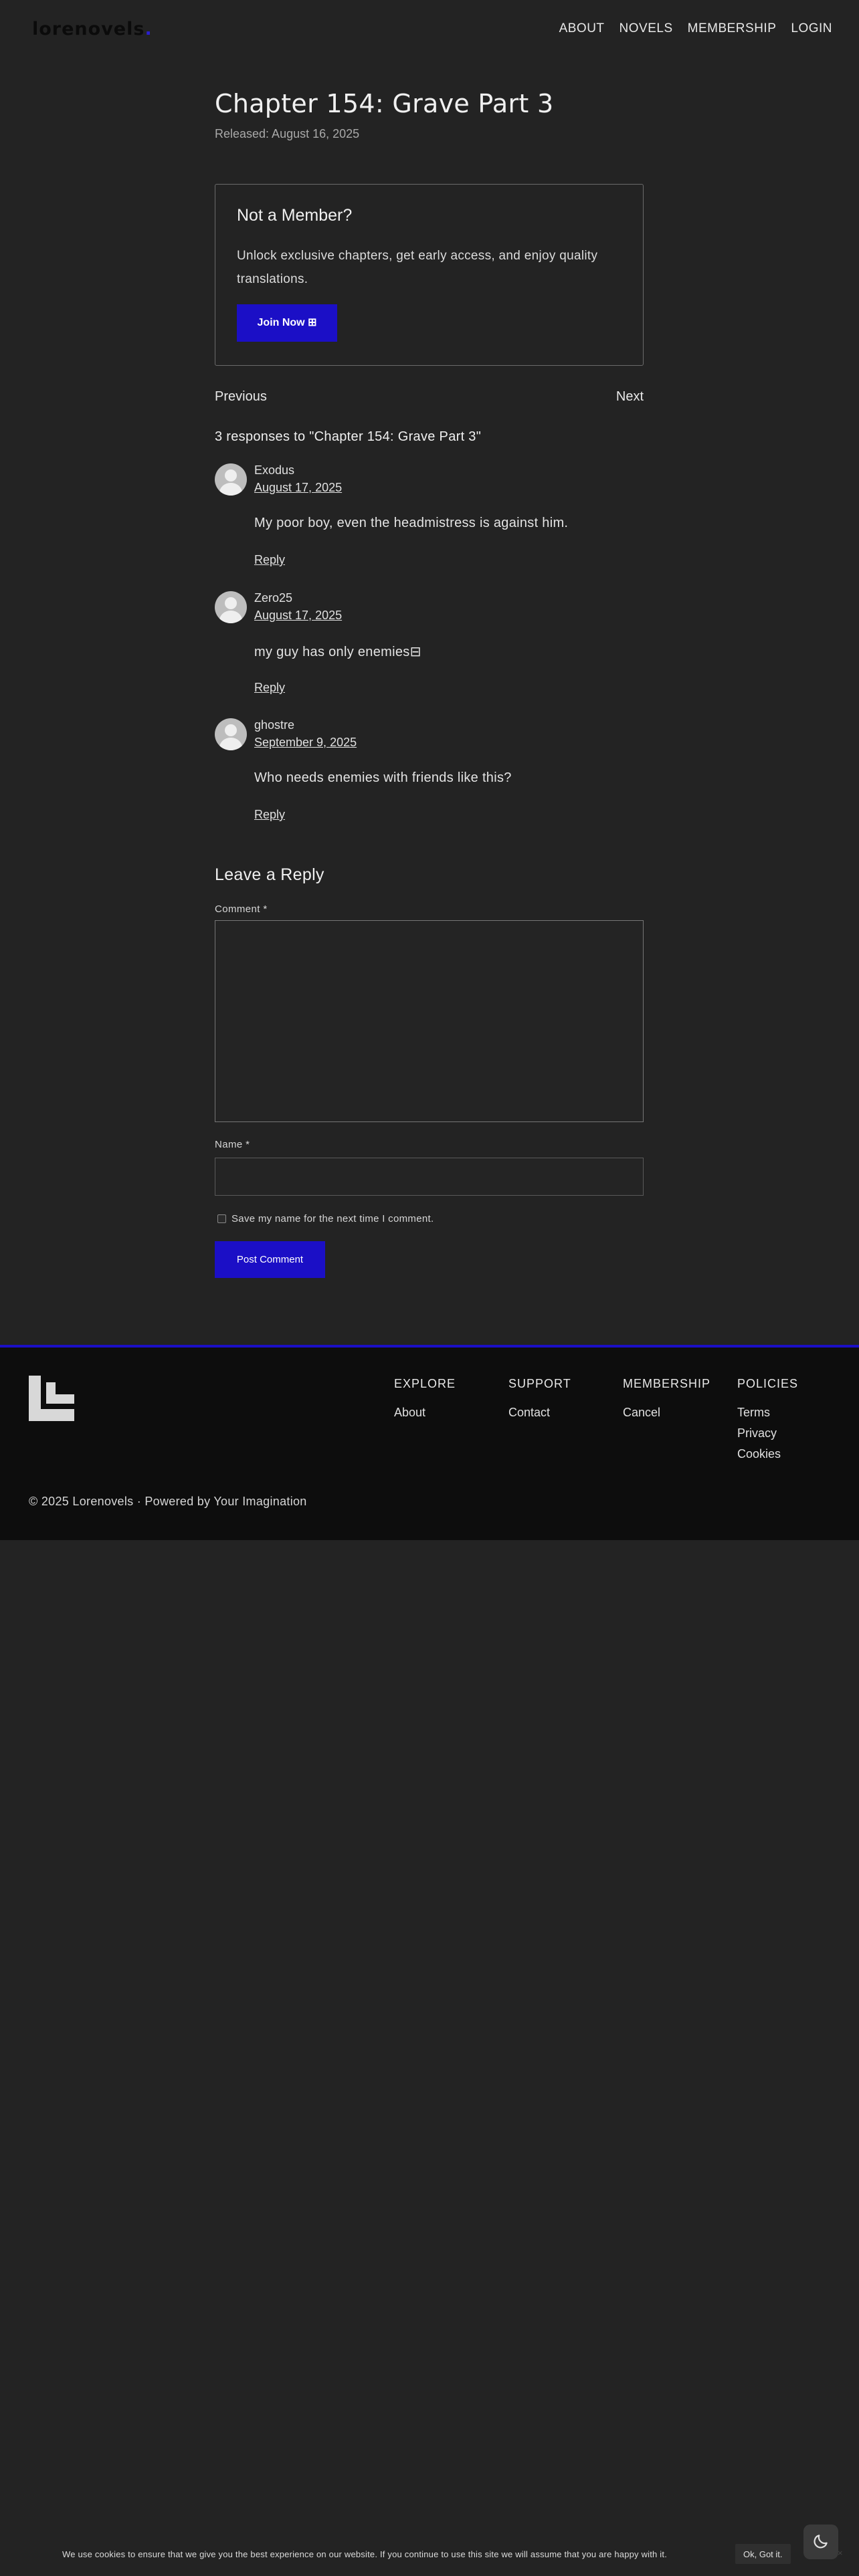  What do you see at coordinates (666, 1398) in the screenshot?
I see `footer-column-membership: MEMBERSHIP Cancel` at bounding box center [666, 1398].